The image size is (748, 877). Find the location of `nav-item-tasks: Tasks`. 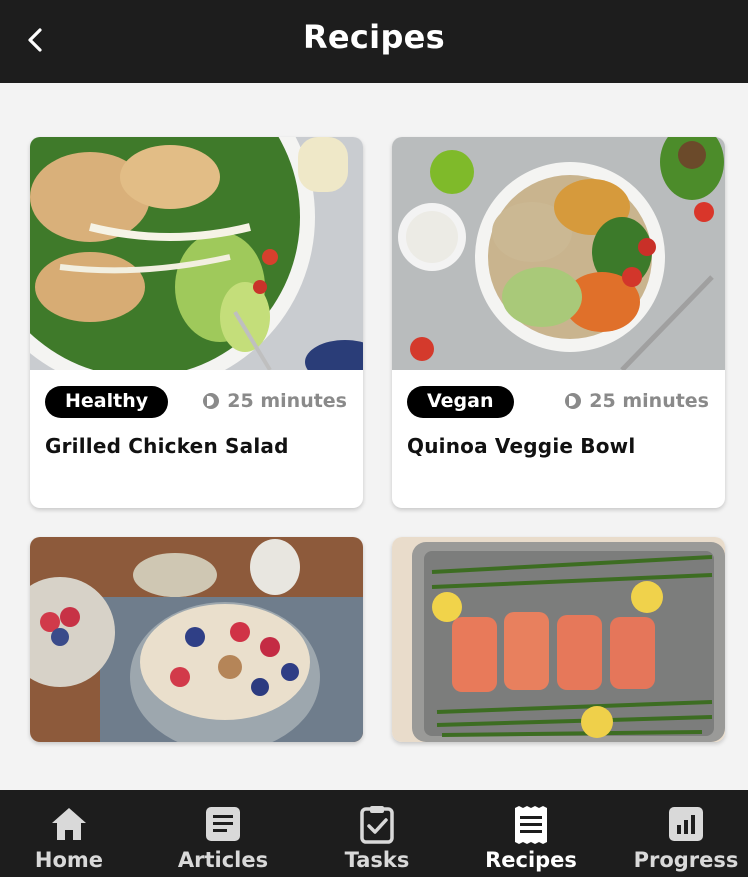

nav-item-tasks: Tasks is located at coordinates (377, 833).